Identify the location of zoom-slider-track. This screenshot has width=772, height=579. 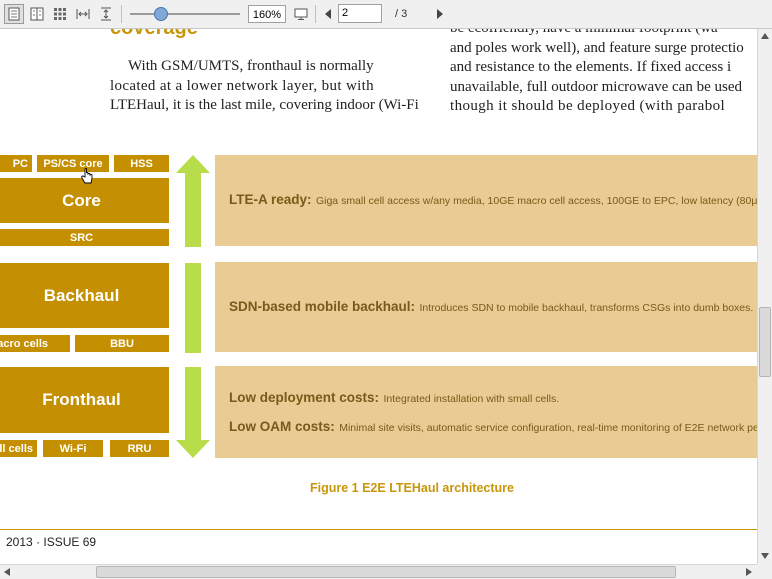
(185, 14).